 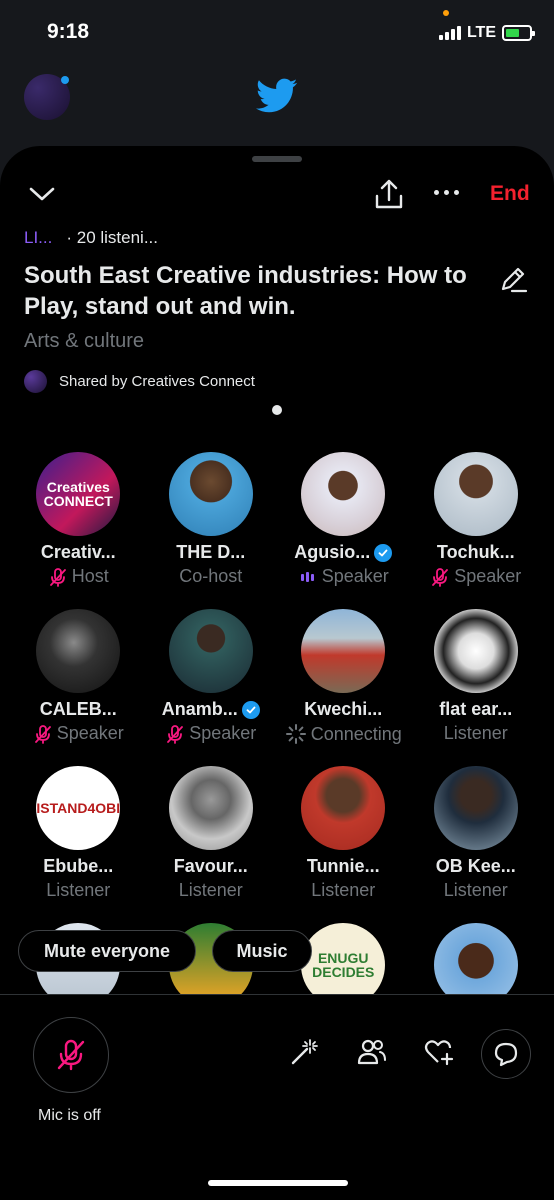 I want to click on shared-by: Shared by Creatives Connect, so click(x=139, y=381).